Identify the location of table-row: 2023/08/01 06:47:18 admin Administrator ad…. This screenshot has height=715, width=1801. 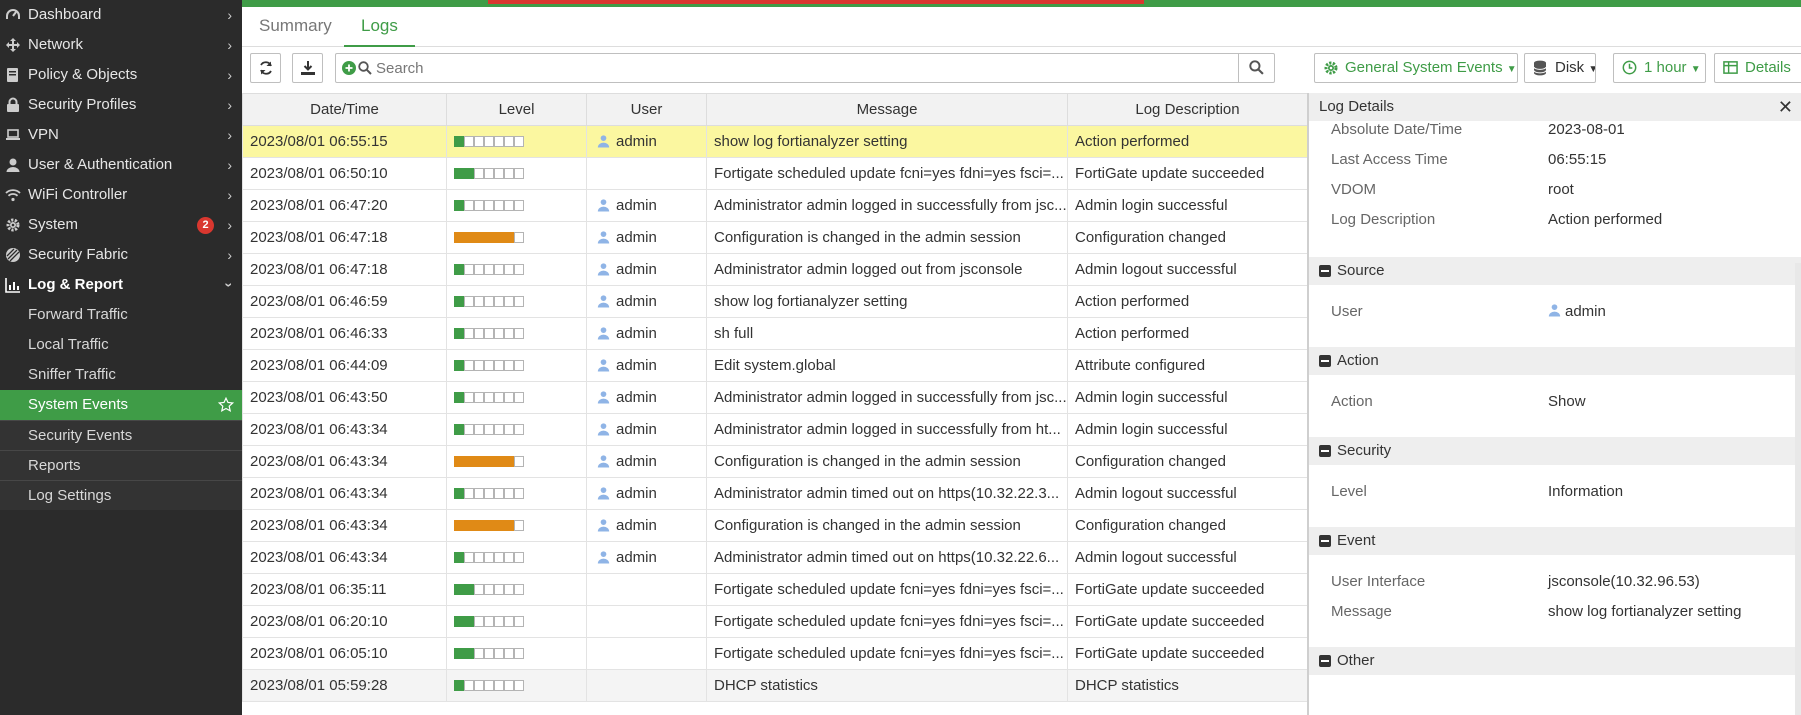
(775, 269).